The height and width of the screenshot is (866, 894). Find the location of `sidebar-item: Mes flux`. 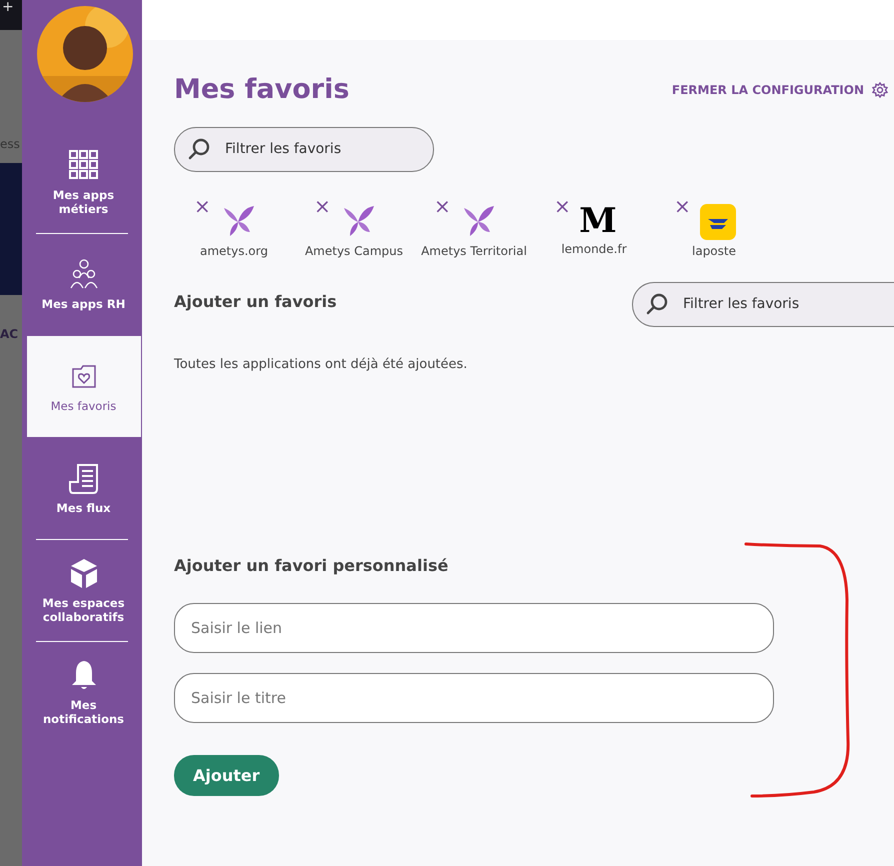

sidebar-item: Mes flux is located at coordinates (83, 488).